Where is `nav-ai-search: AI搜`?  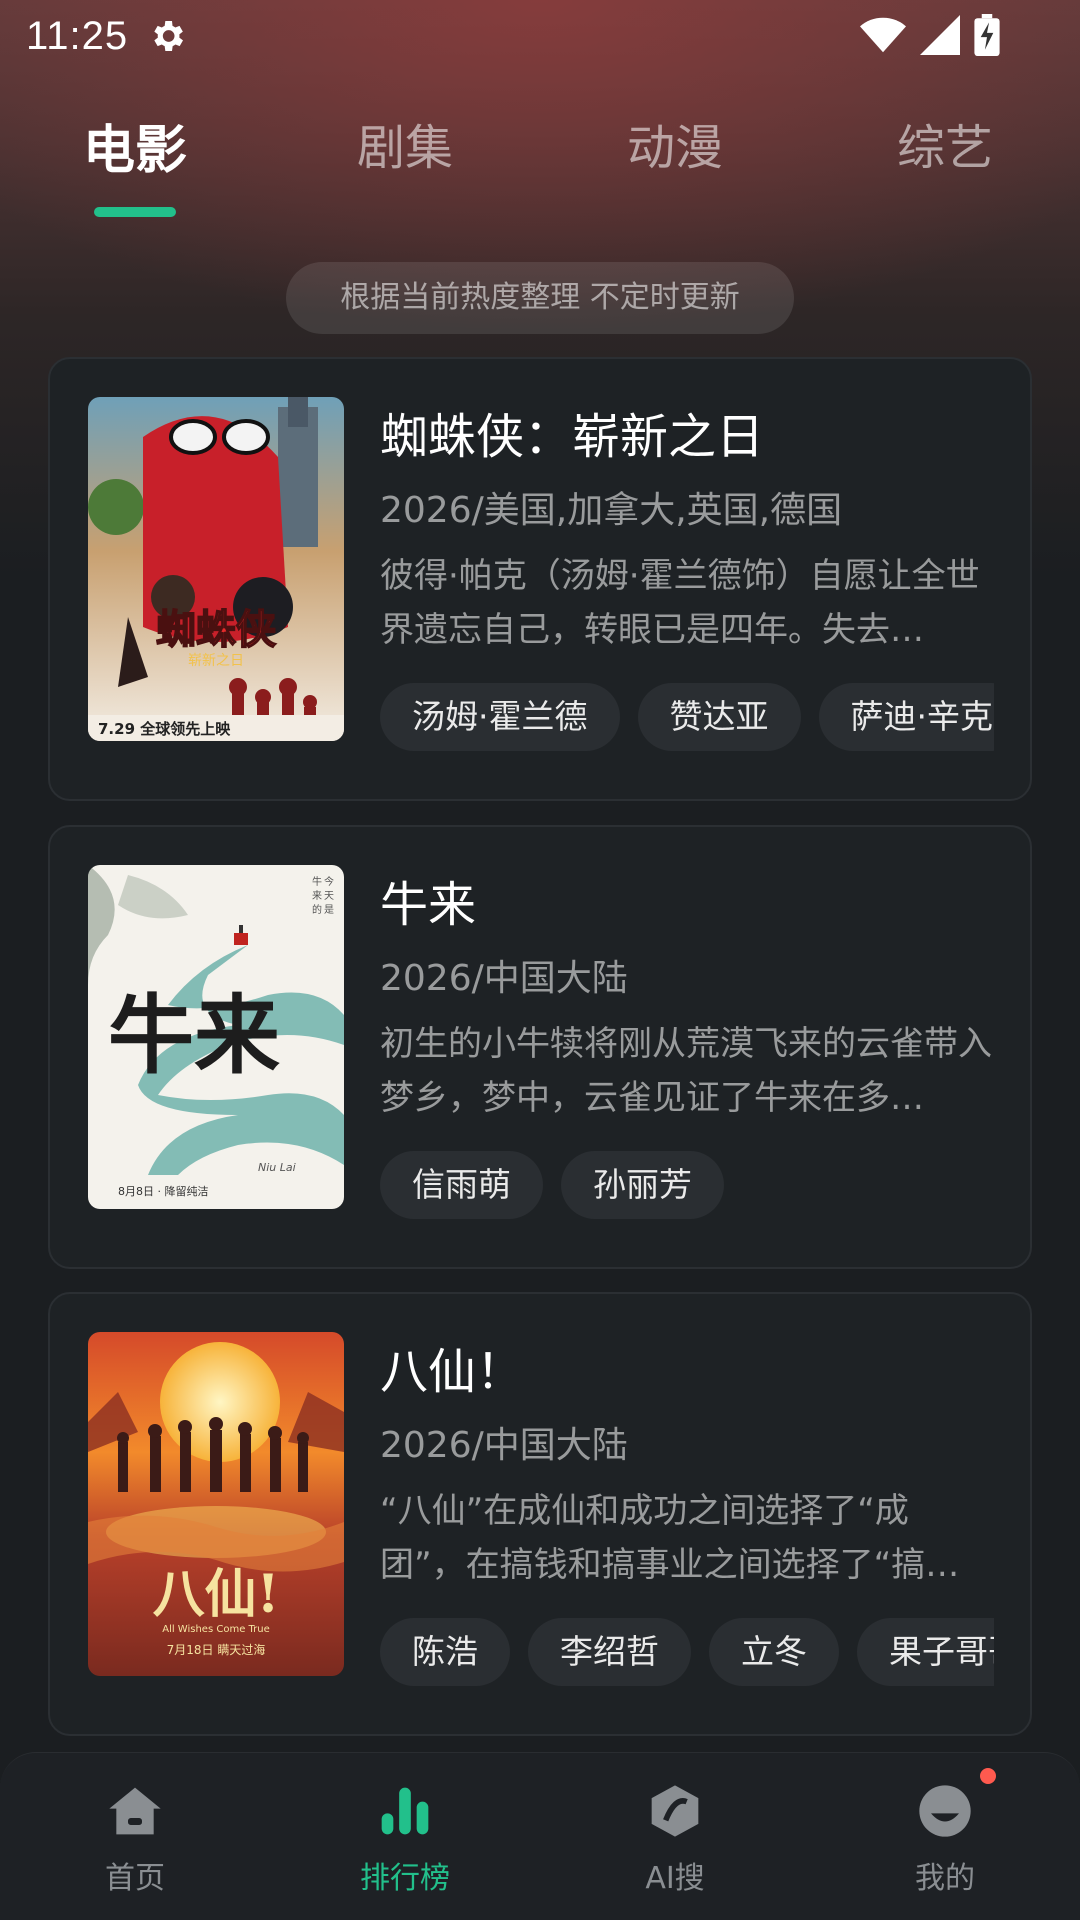 nav-ai-search: AI搜 is located at coordinates (675, 1836).